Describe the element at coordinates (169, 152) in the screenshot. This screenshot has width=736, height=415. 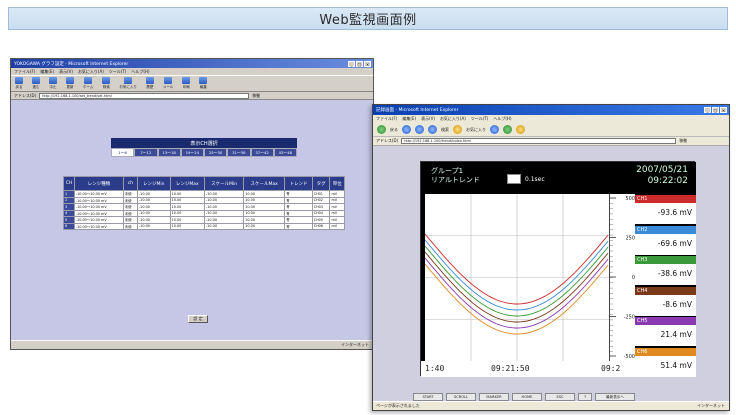
I see `tab-group-3: 13〜18` at that location.